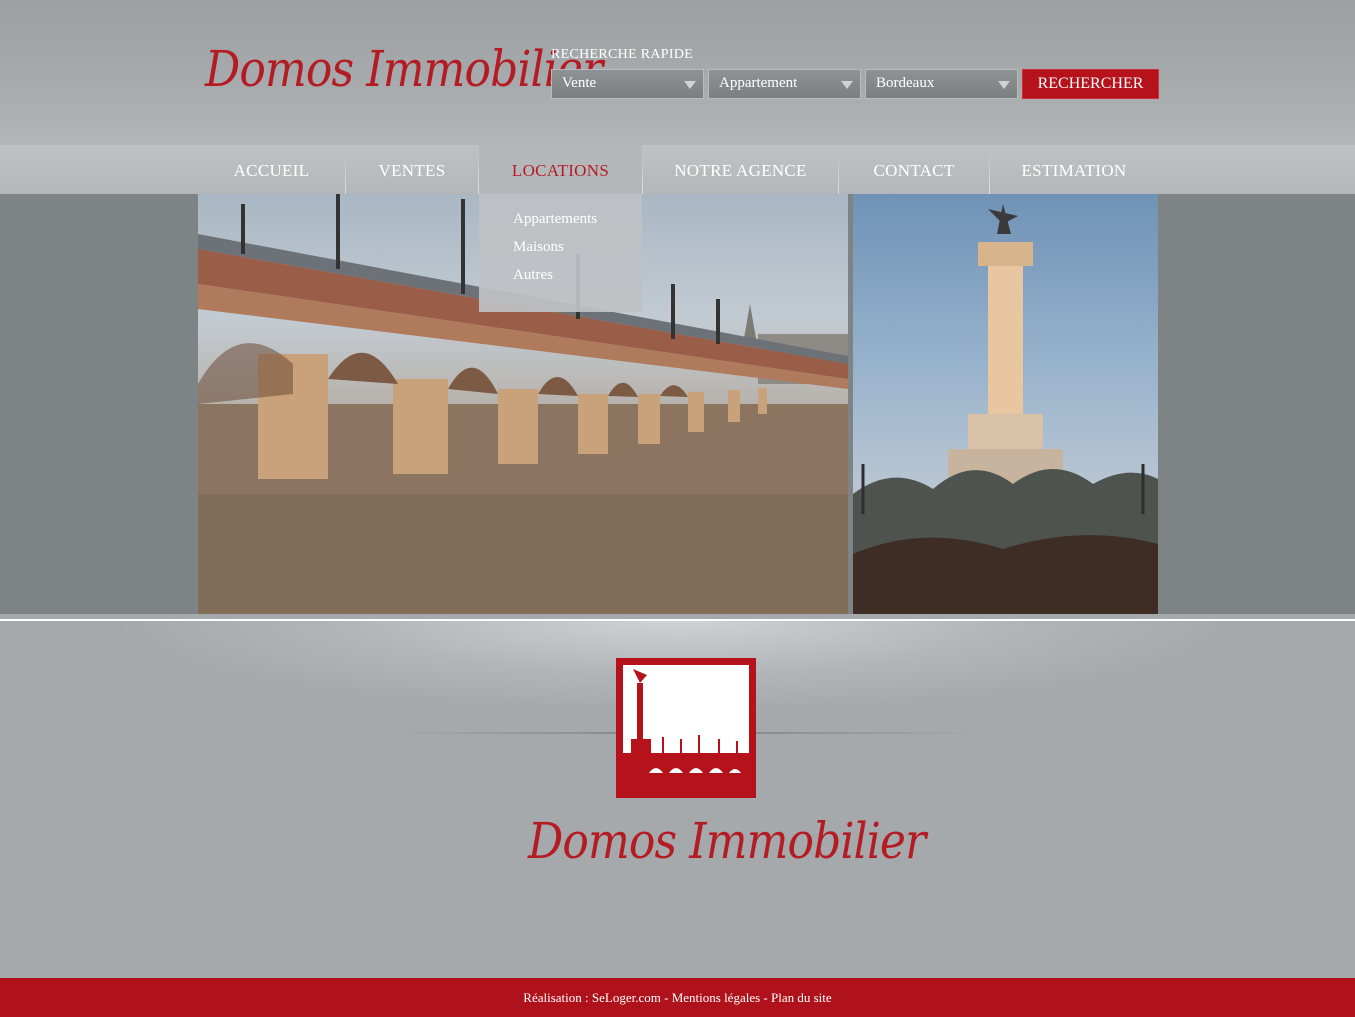  What do you see at coordinates (868, 733) in the screenshot?
I see `decorative-line-right` at bounding box center [868, 733].